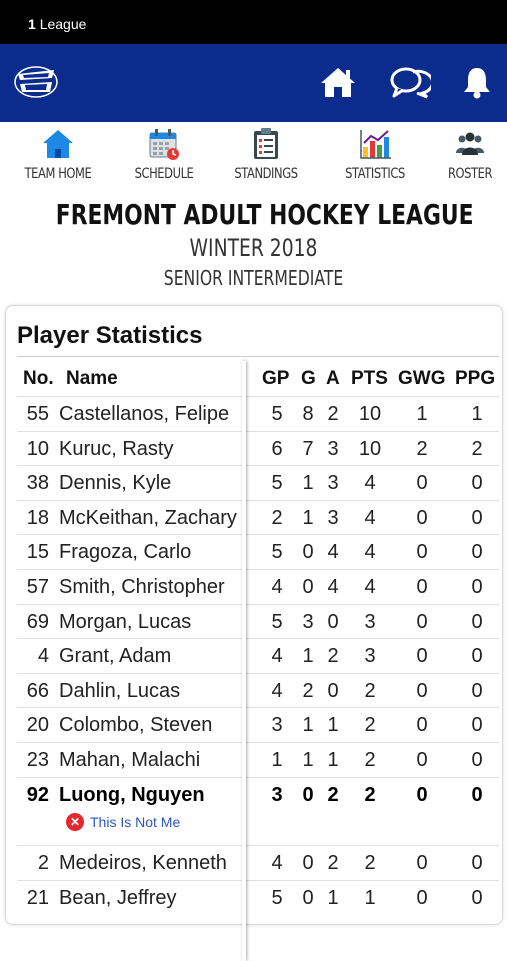  I want to click on tab-statistics-label: STATISTICS, so click(375, 174).